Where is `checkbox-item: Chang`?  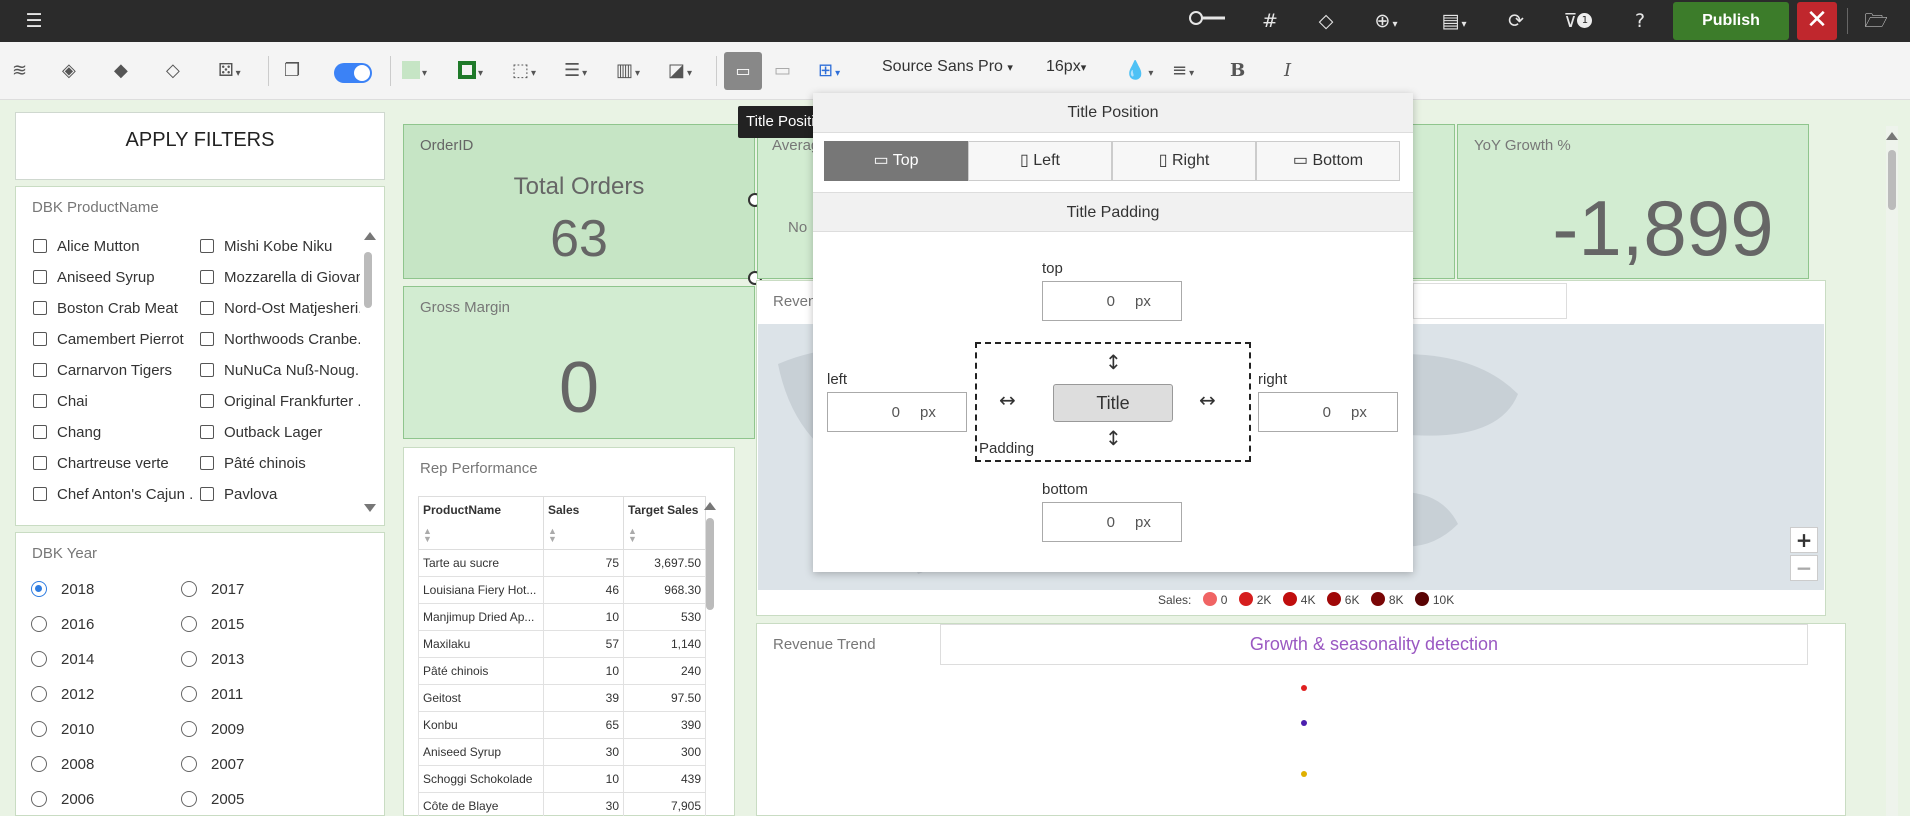 checkbox-item: Chang is located at coordinates (108, 433).